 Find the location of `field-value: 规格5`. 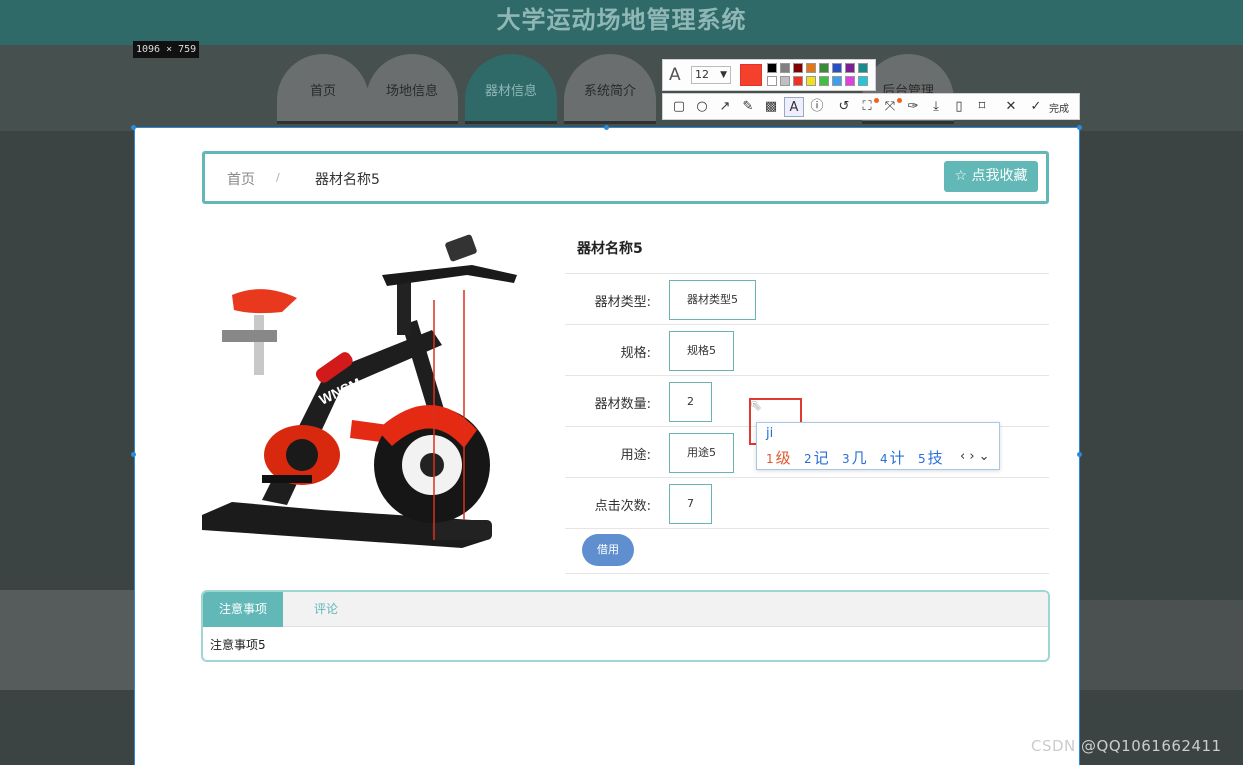

field-value: 规格5 is located at coordinates (701, 351).